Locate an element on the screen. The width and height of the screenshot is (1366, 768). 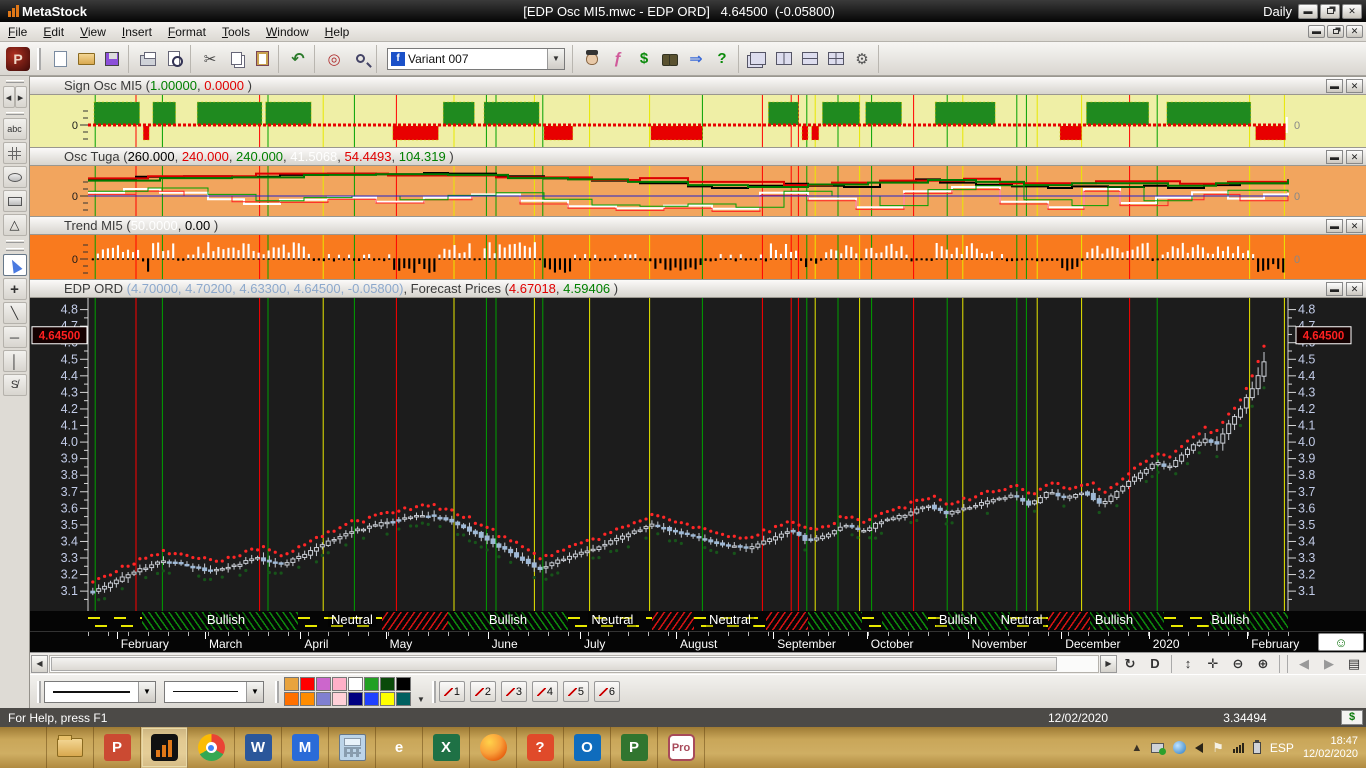
tile-vertical-icon is located at coordinates (784, 59).